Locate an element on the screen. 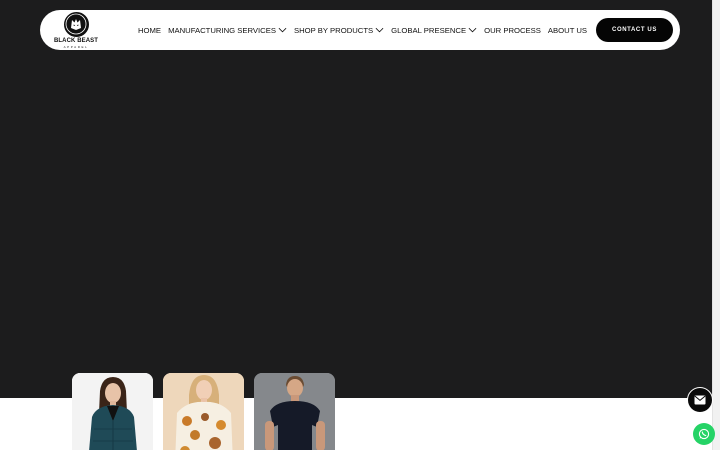 The image size is (720, 450). email-button is located at coordinates (700, 400).